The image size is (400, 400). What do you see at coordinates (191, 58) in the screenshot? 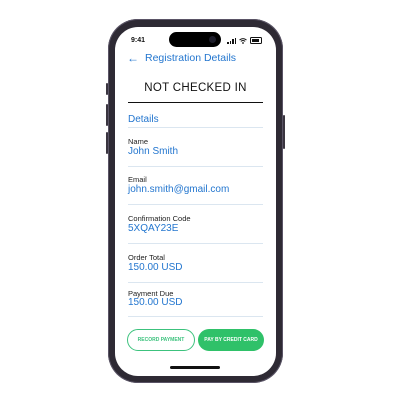
I see `page-title: Registration Details` at bounding box center [191, 58].